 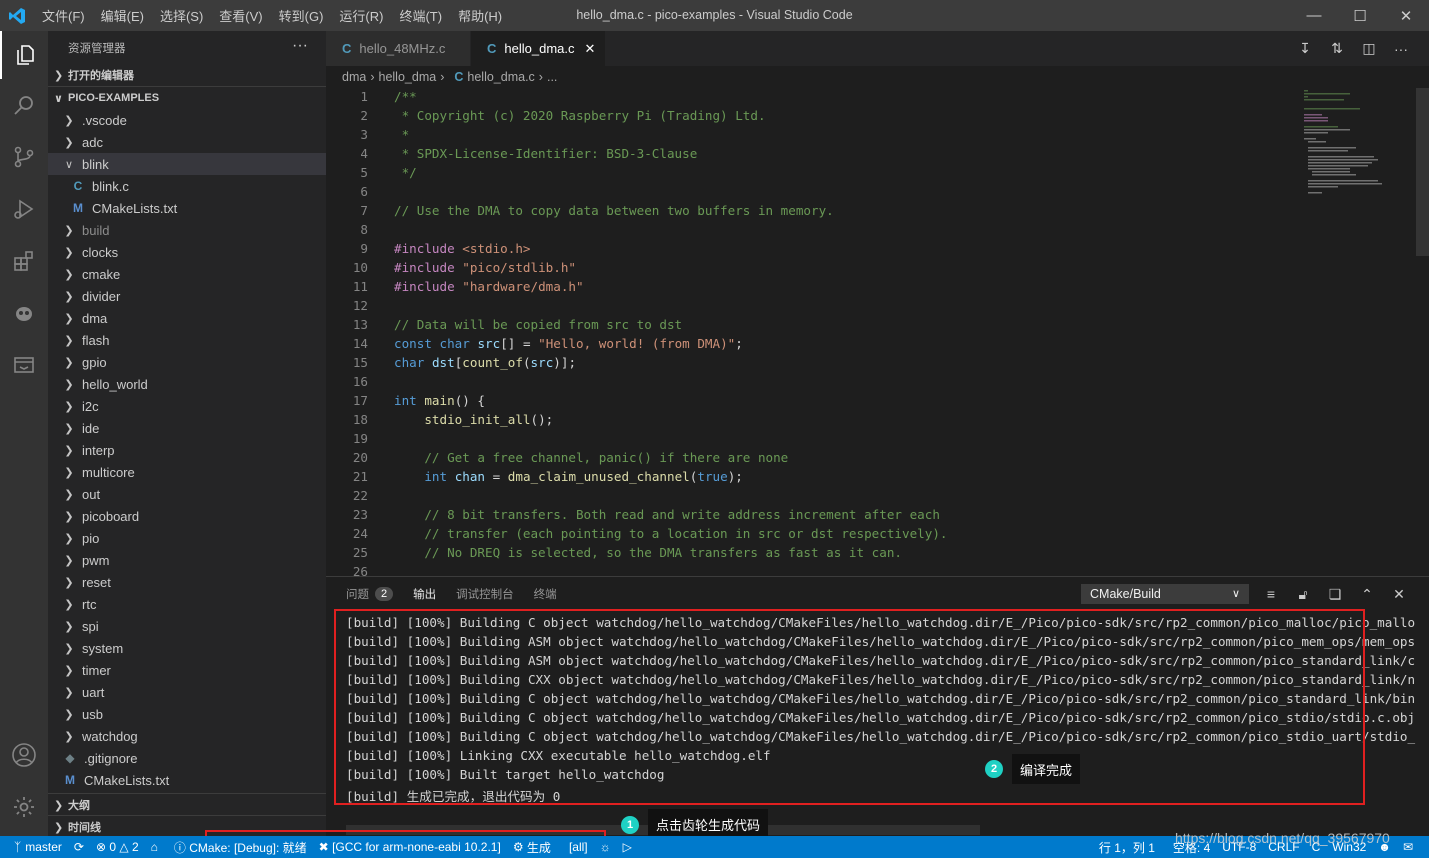 I want to click on code-line: int main() {, so click(x=439, y=400).